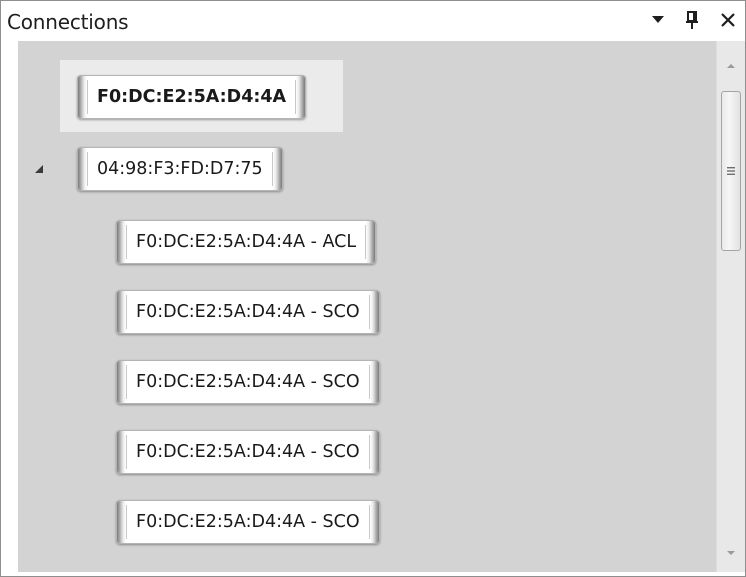 This screenshot has height=577, width=746. I want to click on tree-row-selected: F0:DC:E2:5A:D4:4A, so click(201, 96).